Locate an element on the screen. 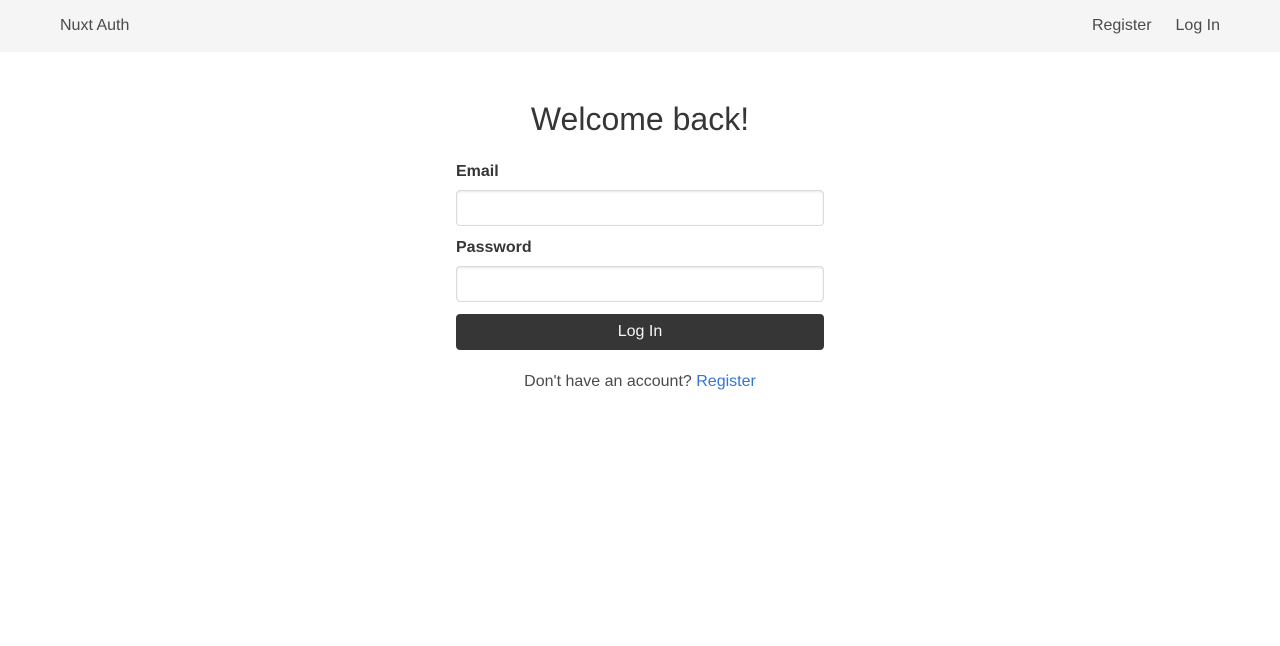  nav-register-link: Register is located at coordinates (1122, 26).